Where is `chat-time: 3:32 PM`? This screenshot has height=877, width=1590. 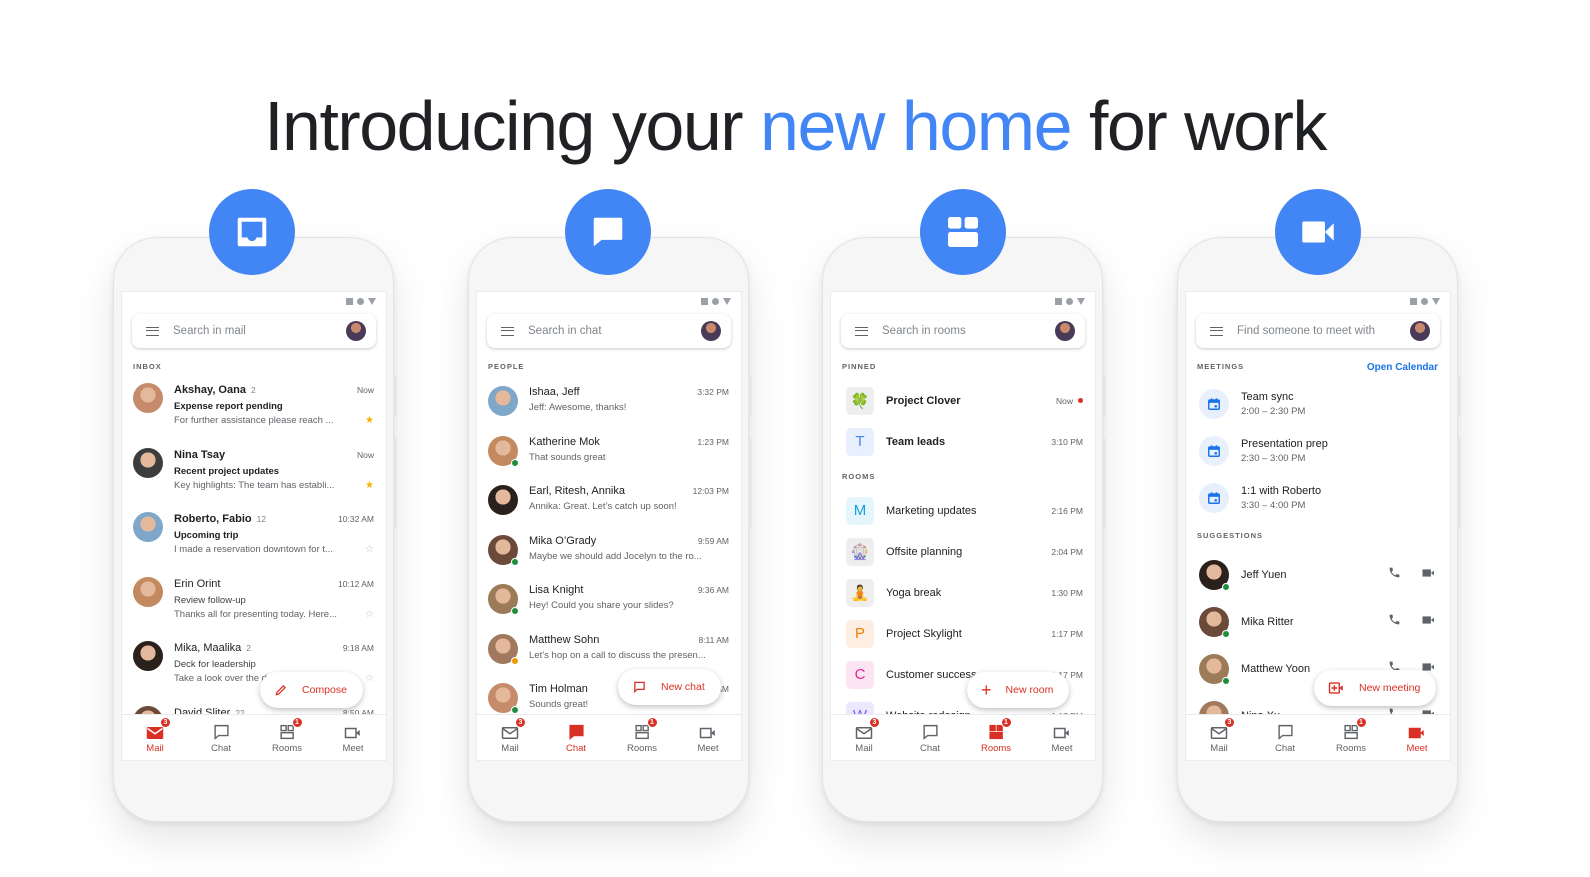
chat-time: 3:32 PM is located at coordinates (713, 392).